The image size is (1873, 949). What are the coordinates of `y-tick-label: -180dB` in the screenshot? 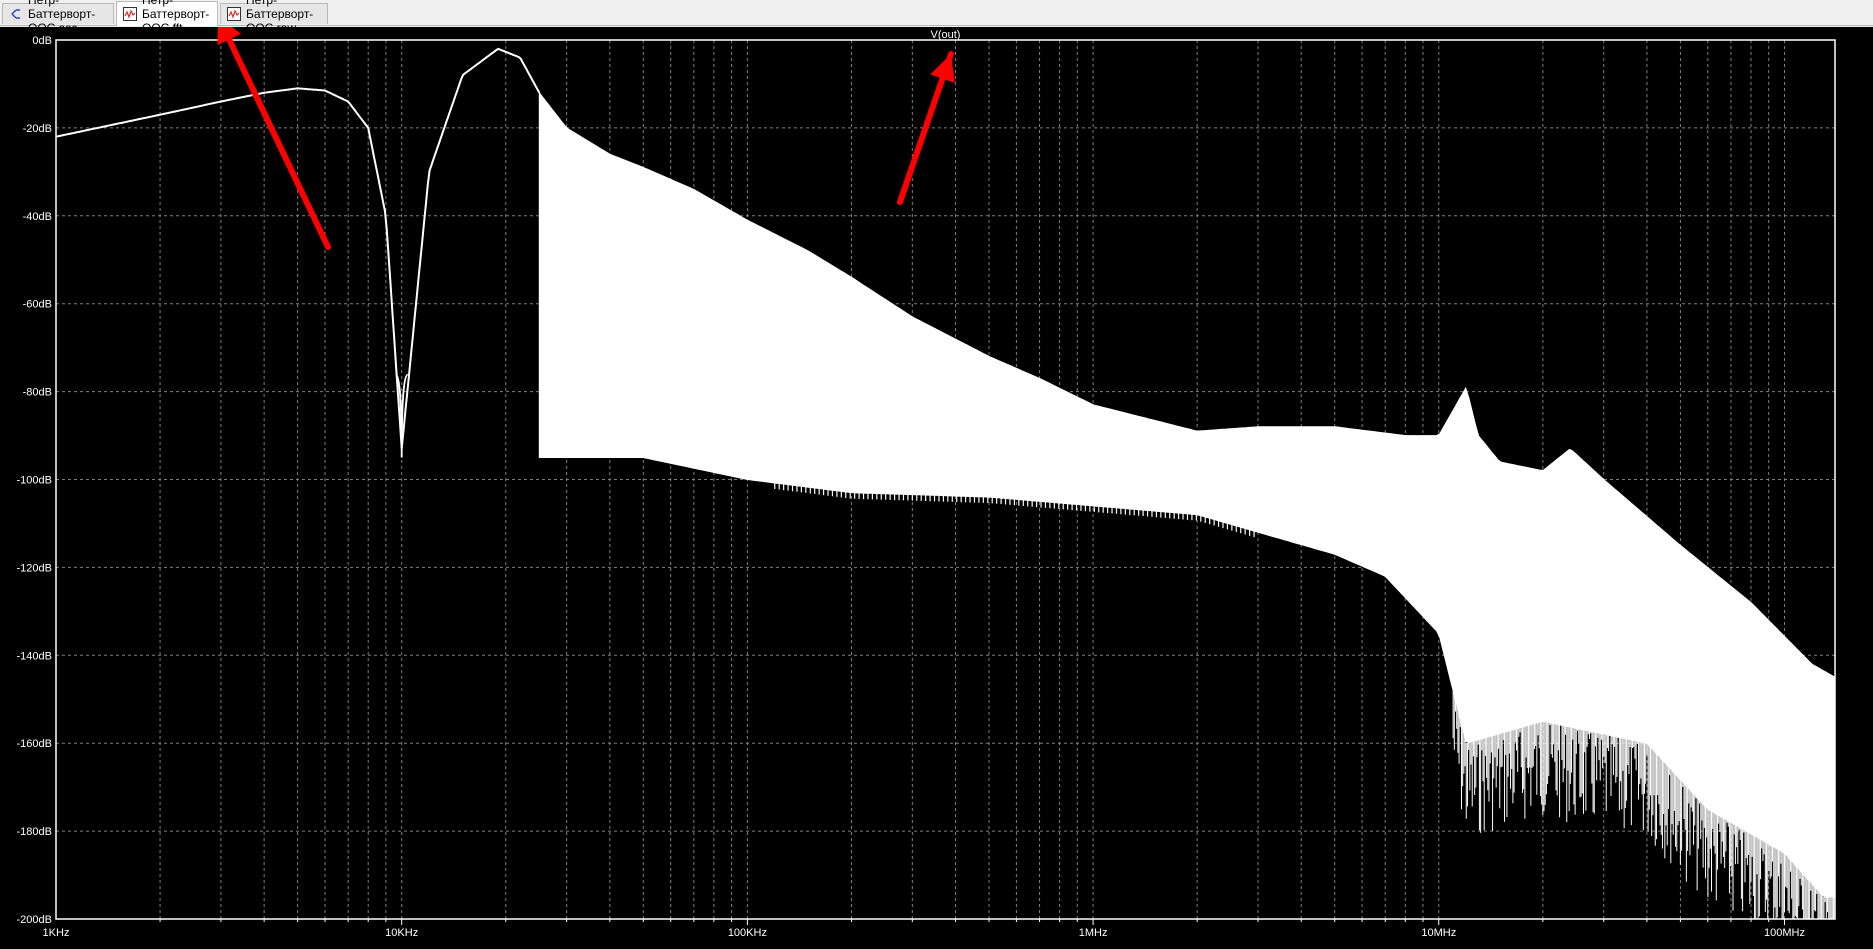 It's located at (34, 832).